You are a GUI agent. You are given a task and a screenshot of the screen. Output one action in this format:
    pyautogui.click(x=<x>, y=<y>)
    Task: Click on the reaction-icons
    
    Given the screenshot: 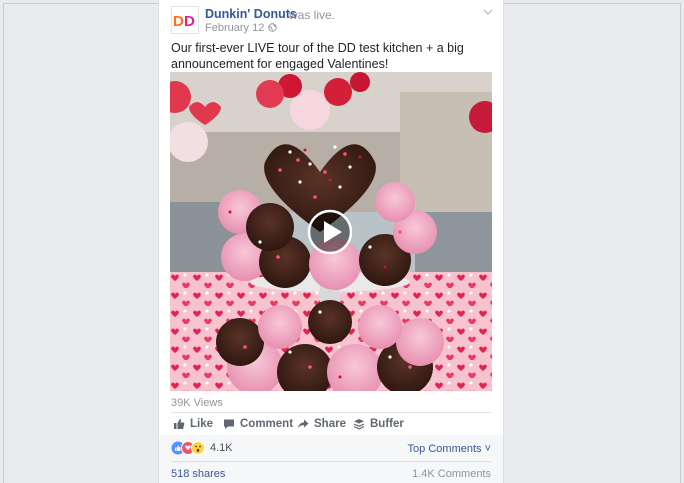 What is the action you would take?
    pyautogui.click(x=188, y=448)
    